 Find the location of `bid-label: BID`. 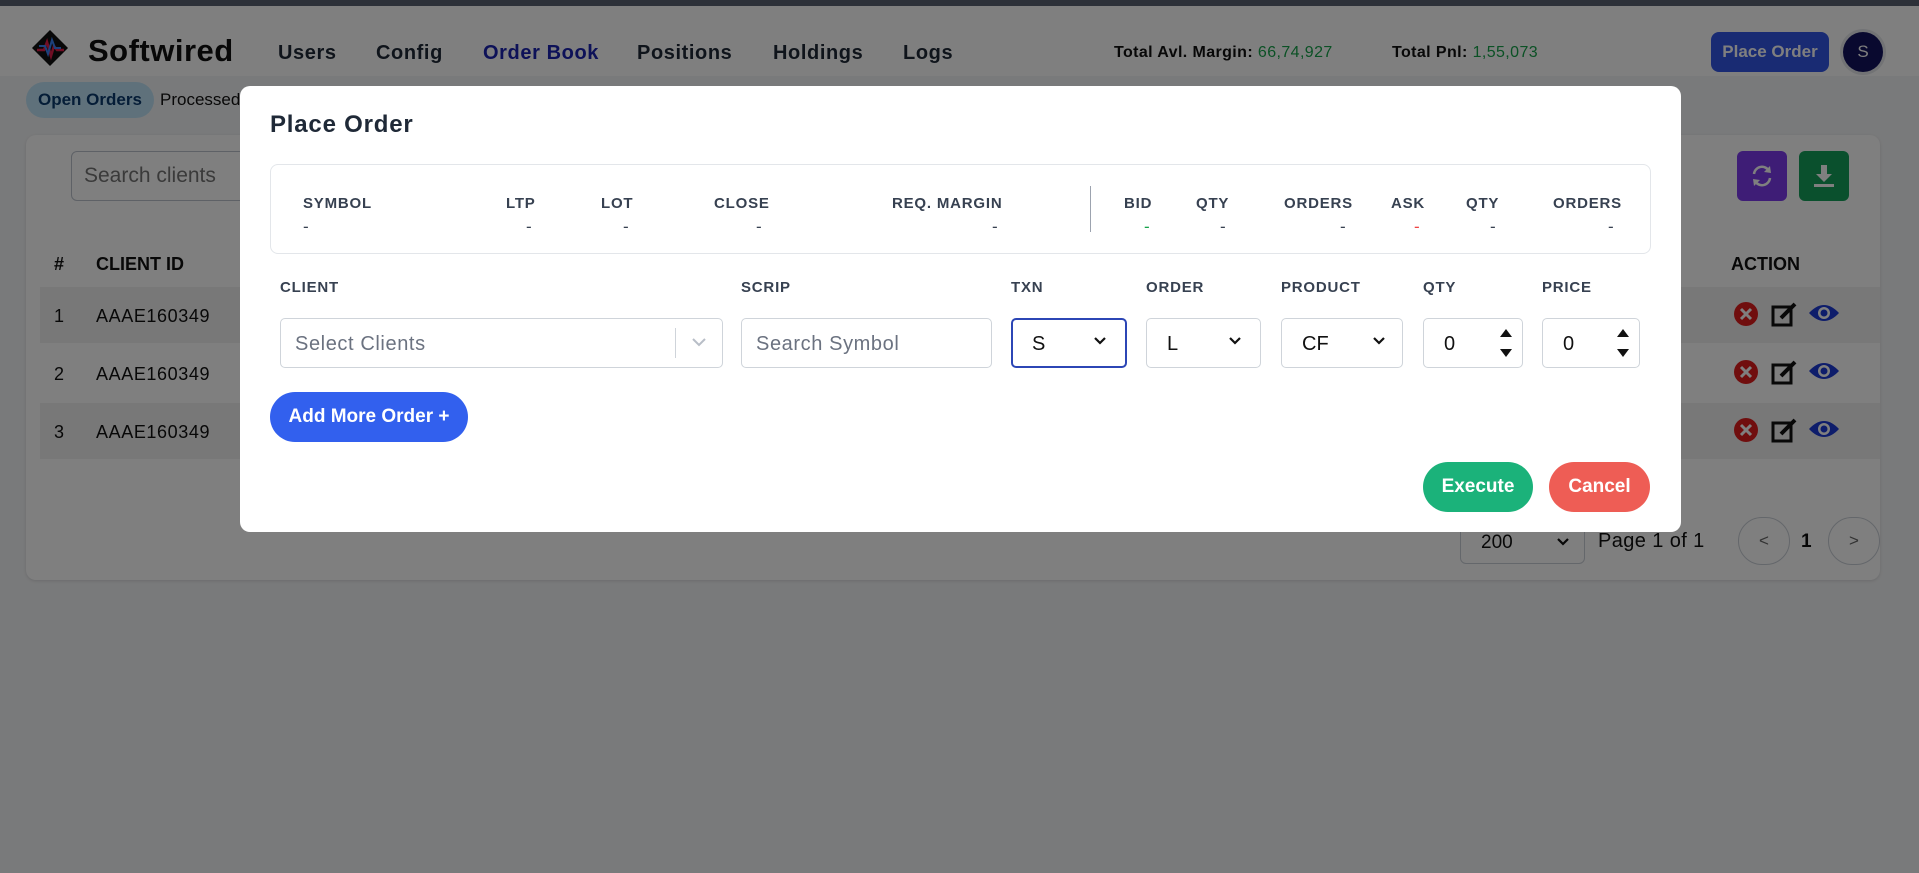

bid-label: BID is located at coordinates (1138, 203).